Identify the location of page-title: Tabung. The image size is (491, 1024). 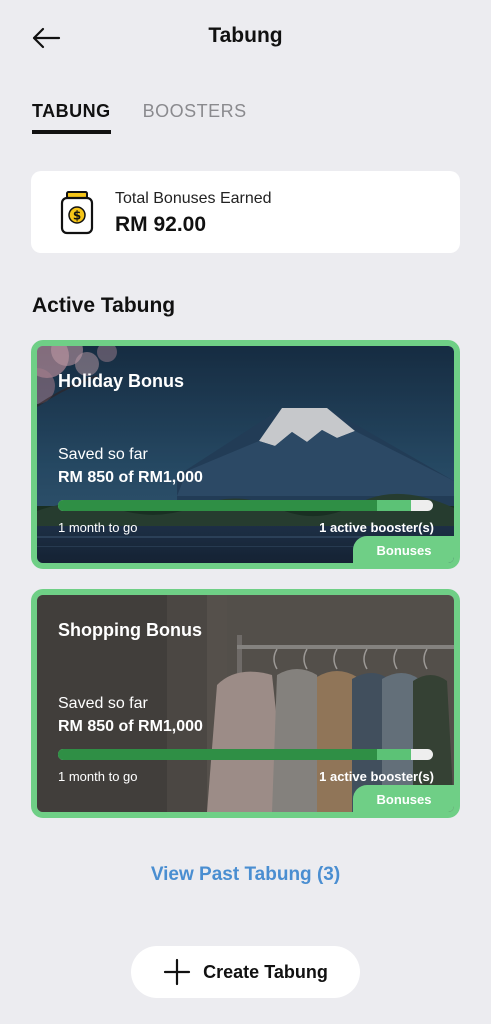
(245, 35).